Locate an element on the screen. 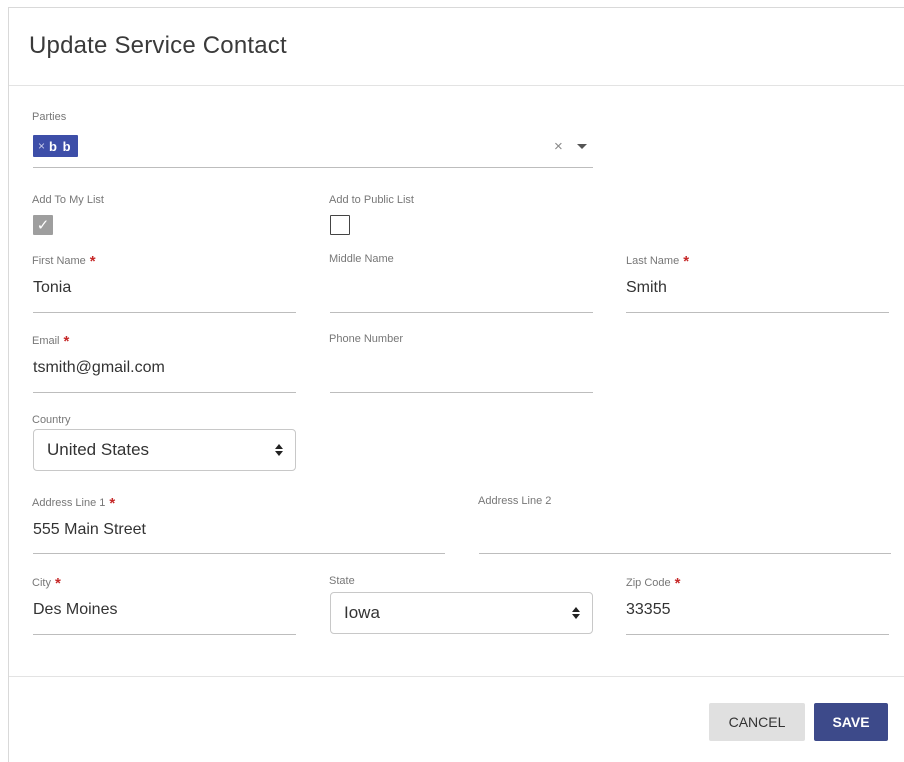 This screenshot has height=762, width=904. email-input: tsmith@gmail.com is located at coordinates (99, 368).